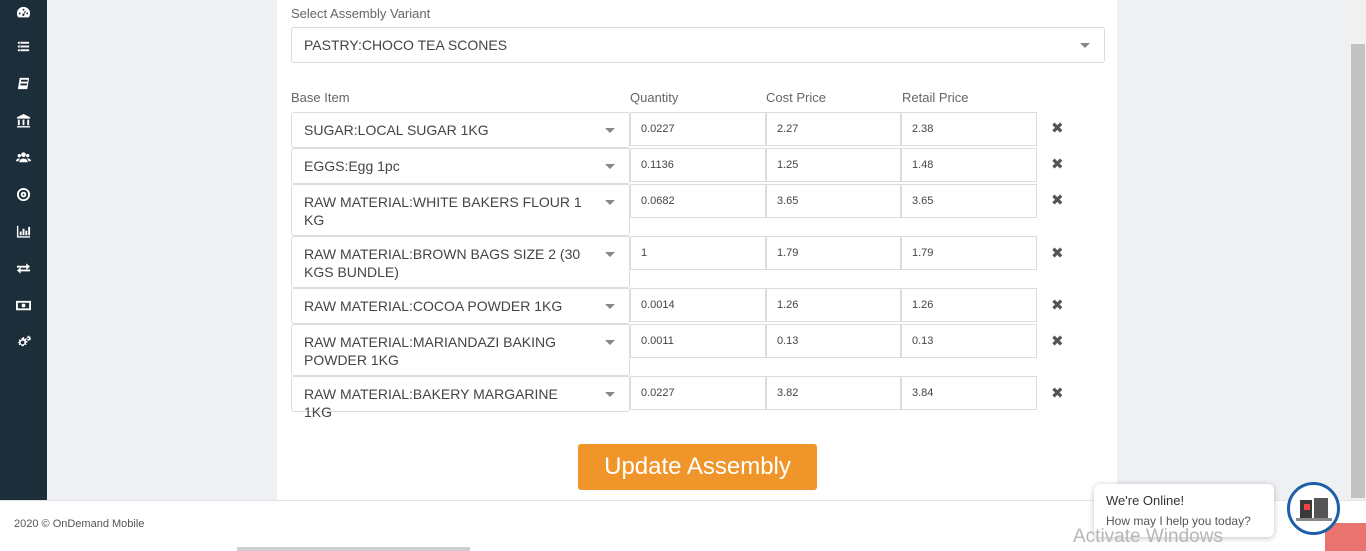 The width and height of the screenshot is (1366, 551). Describe the element at coordinates (23, 157) in the screenshot. I see `users-icon` at that location.